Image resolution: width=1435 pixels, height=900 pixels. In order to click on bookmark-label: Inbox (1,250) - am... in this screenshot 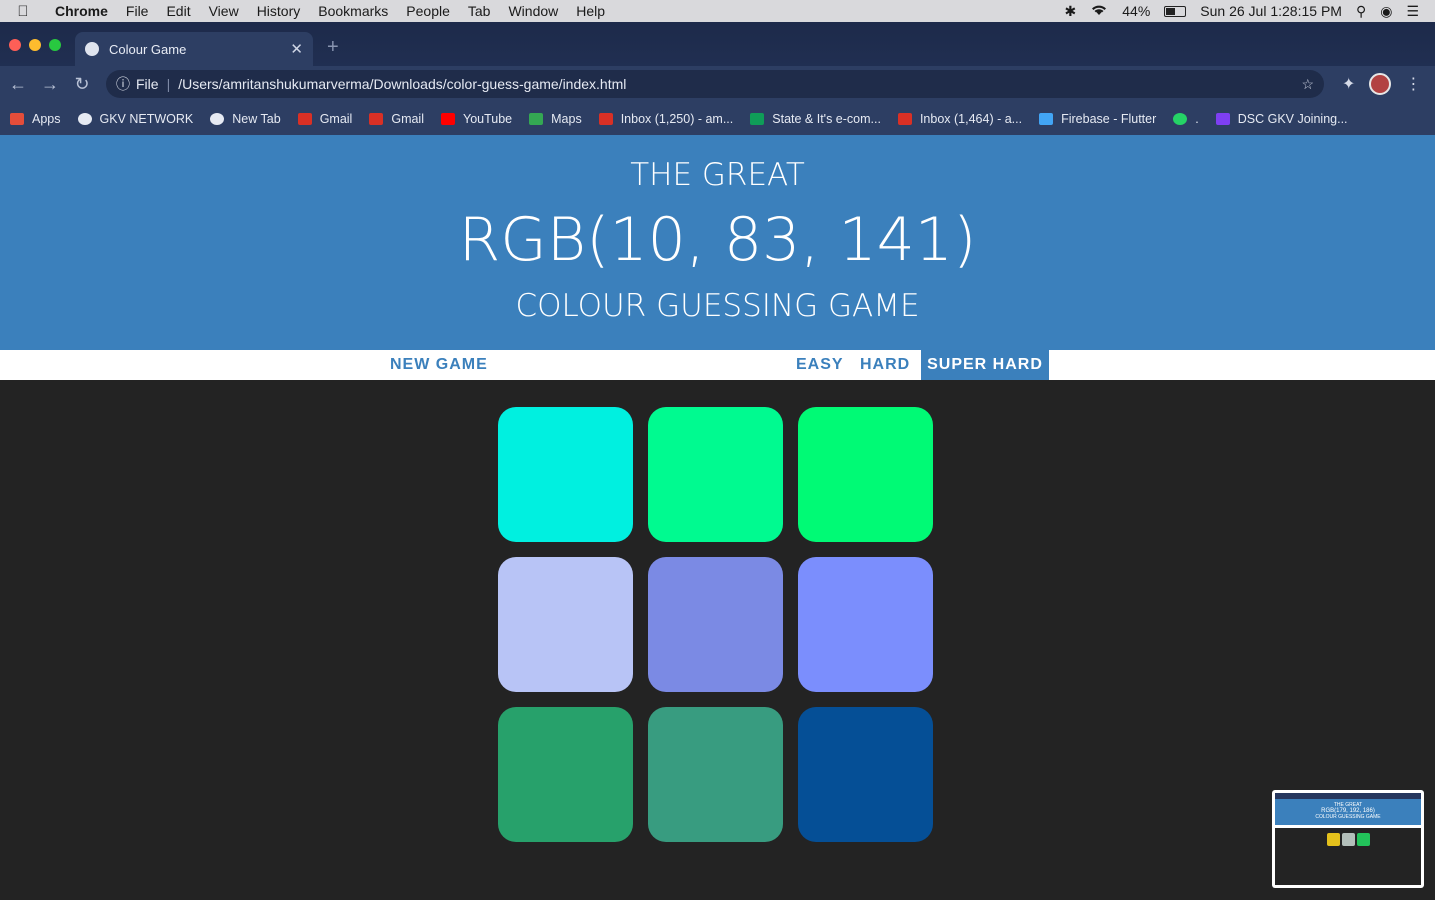, I will do `click(677, 118)`.